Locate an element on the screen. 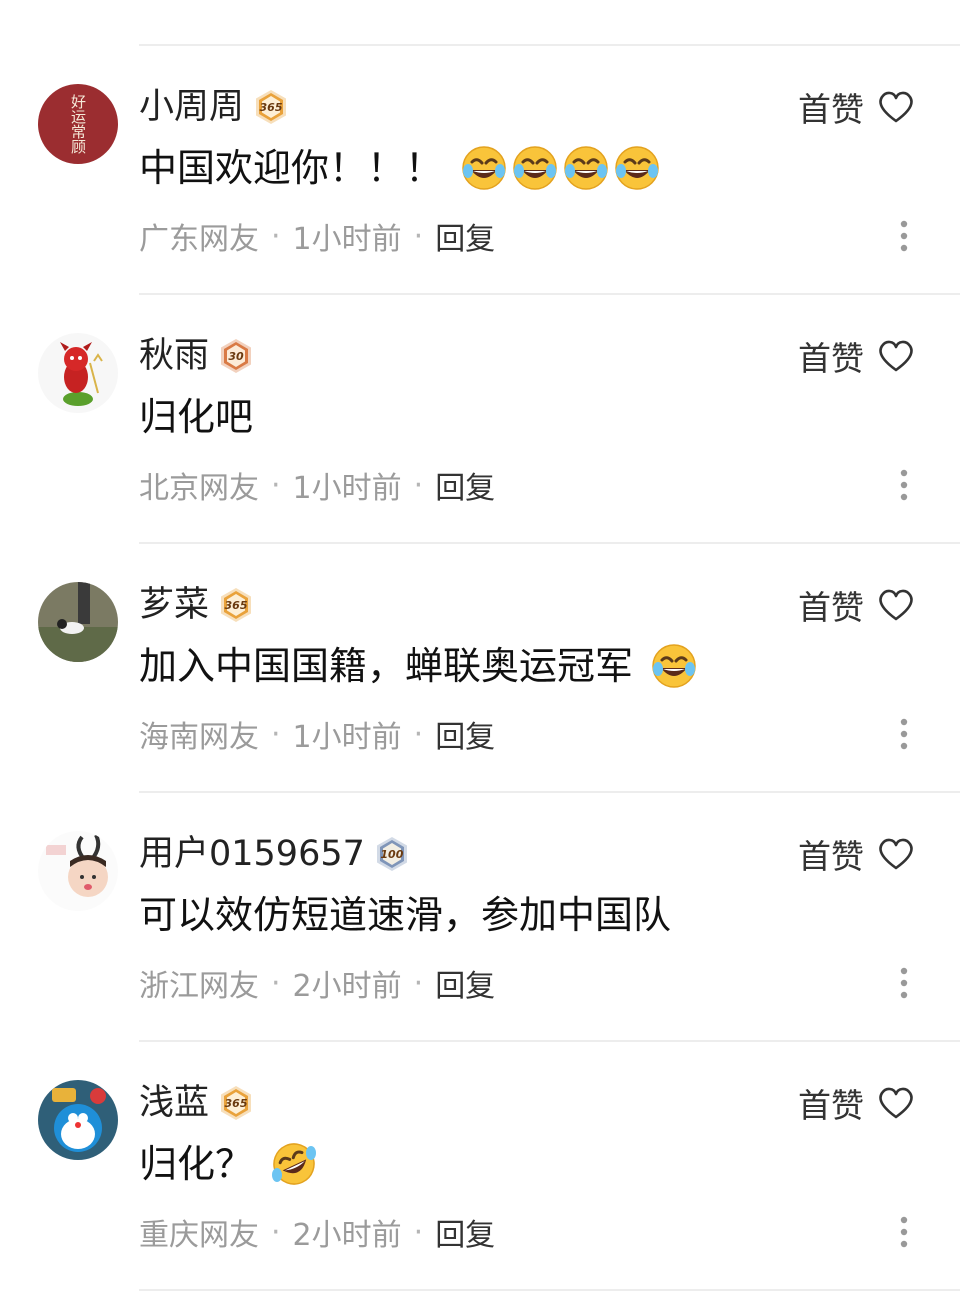 This screenshot has width=960, height=1291. comment-meta: 重庆网友 · 2小时前 · 回复 is located at coordinates (317, 1232).